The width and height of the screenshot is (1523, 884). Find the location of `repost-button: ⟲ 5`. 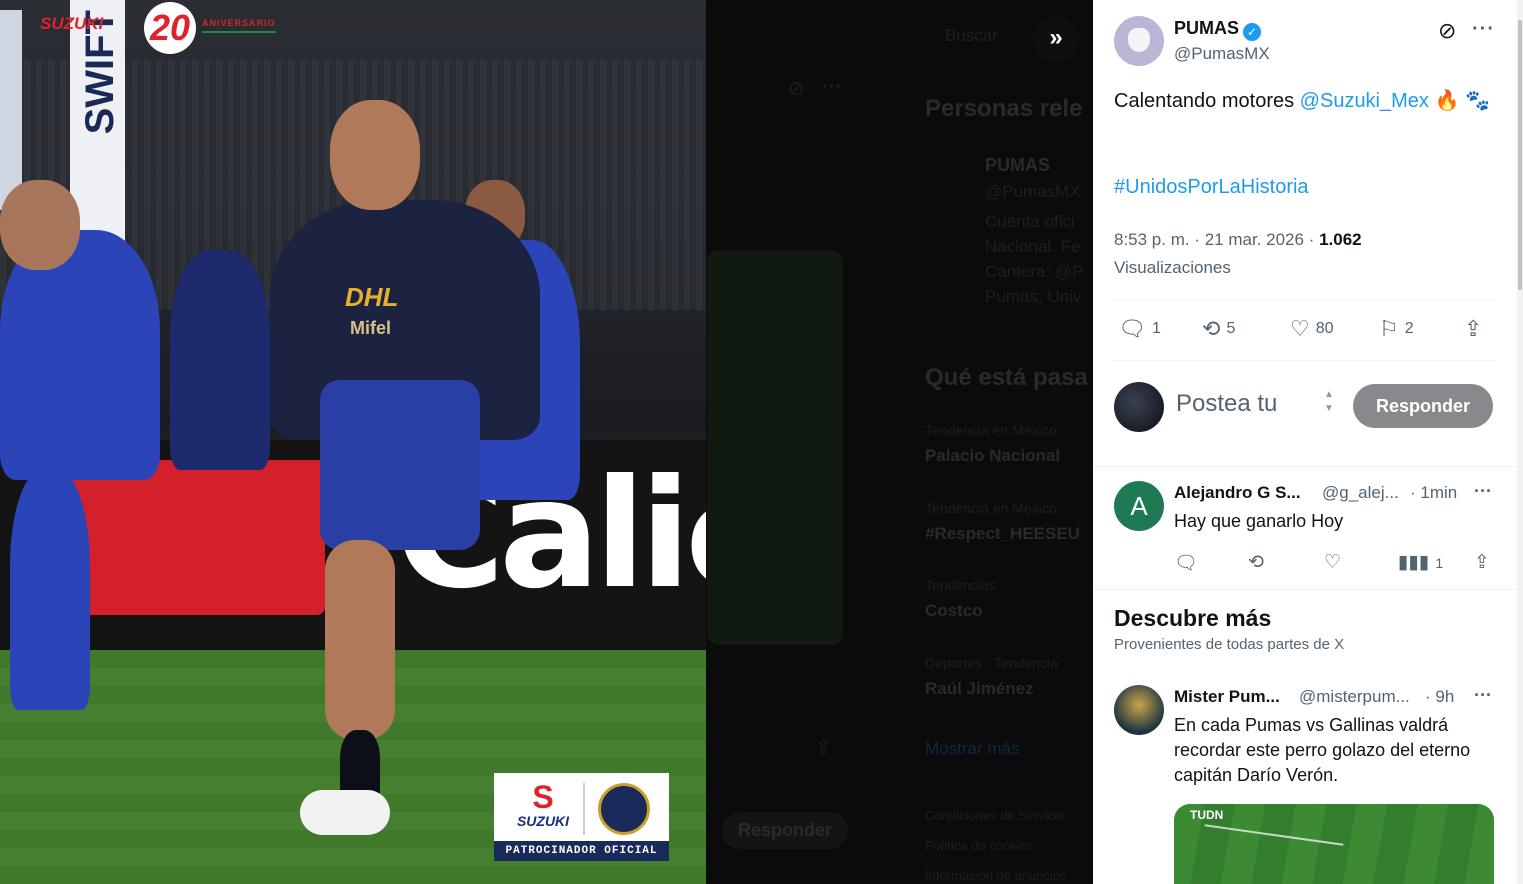

repost-button: ⟲ 5 is located at coordinates (1218, 329).